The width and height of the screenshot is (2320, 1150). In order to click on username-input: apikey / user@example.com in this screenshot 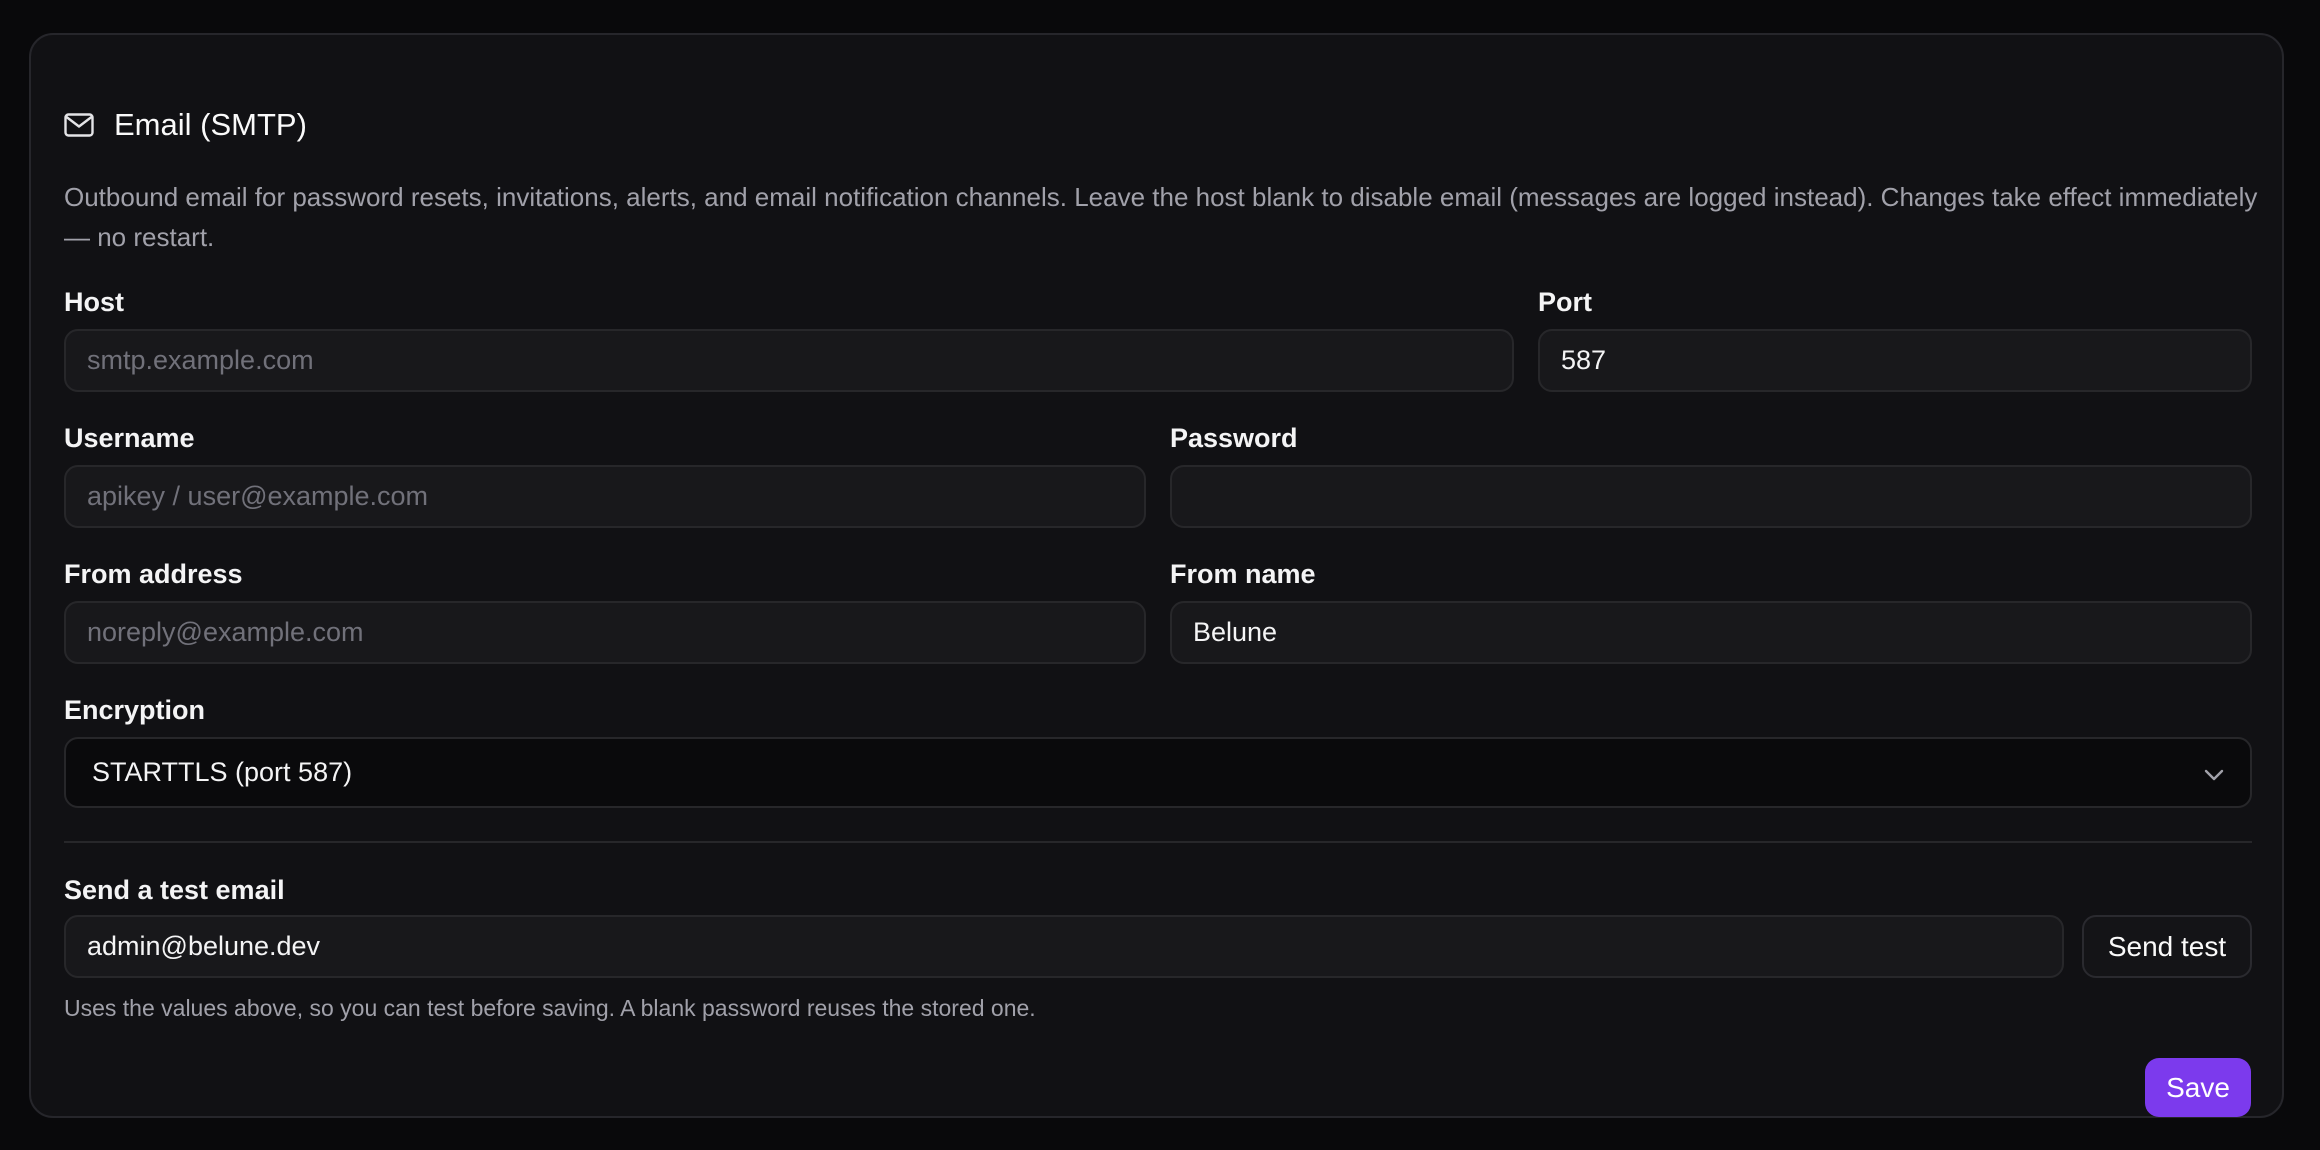, I will do `click(605, 496)`.